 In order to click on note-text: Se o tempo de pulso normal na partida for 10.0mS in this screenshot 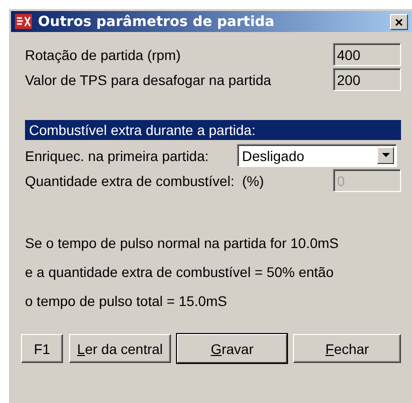, I will do `click(182, 243)`.